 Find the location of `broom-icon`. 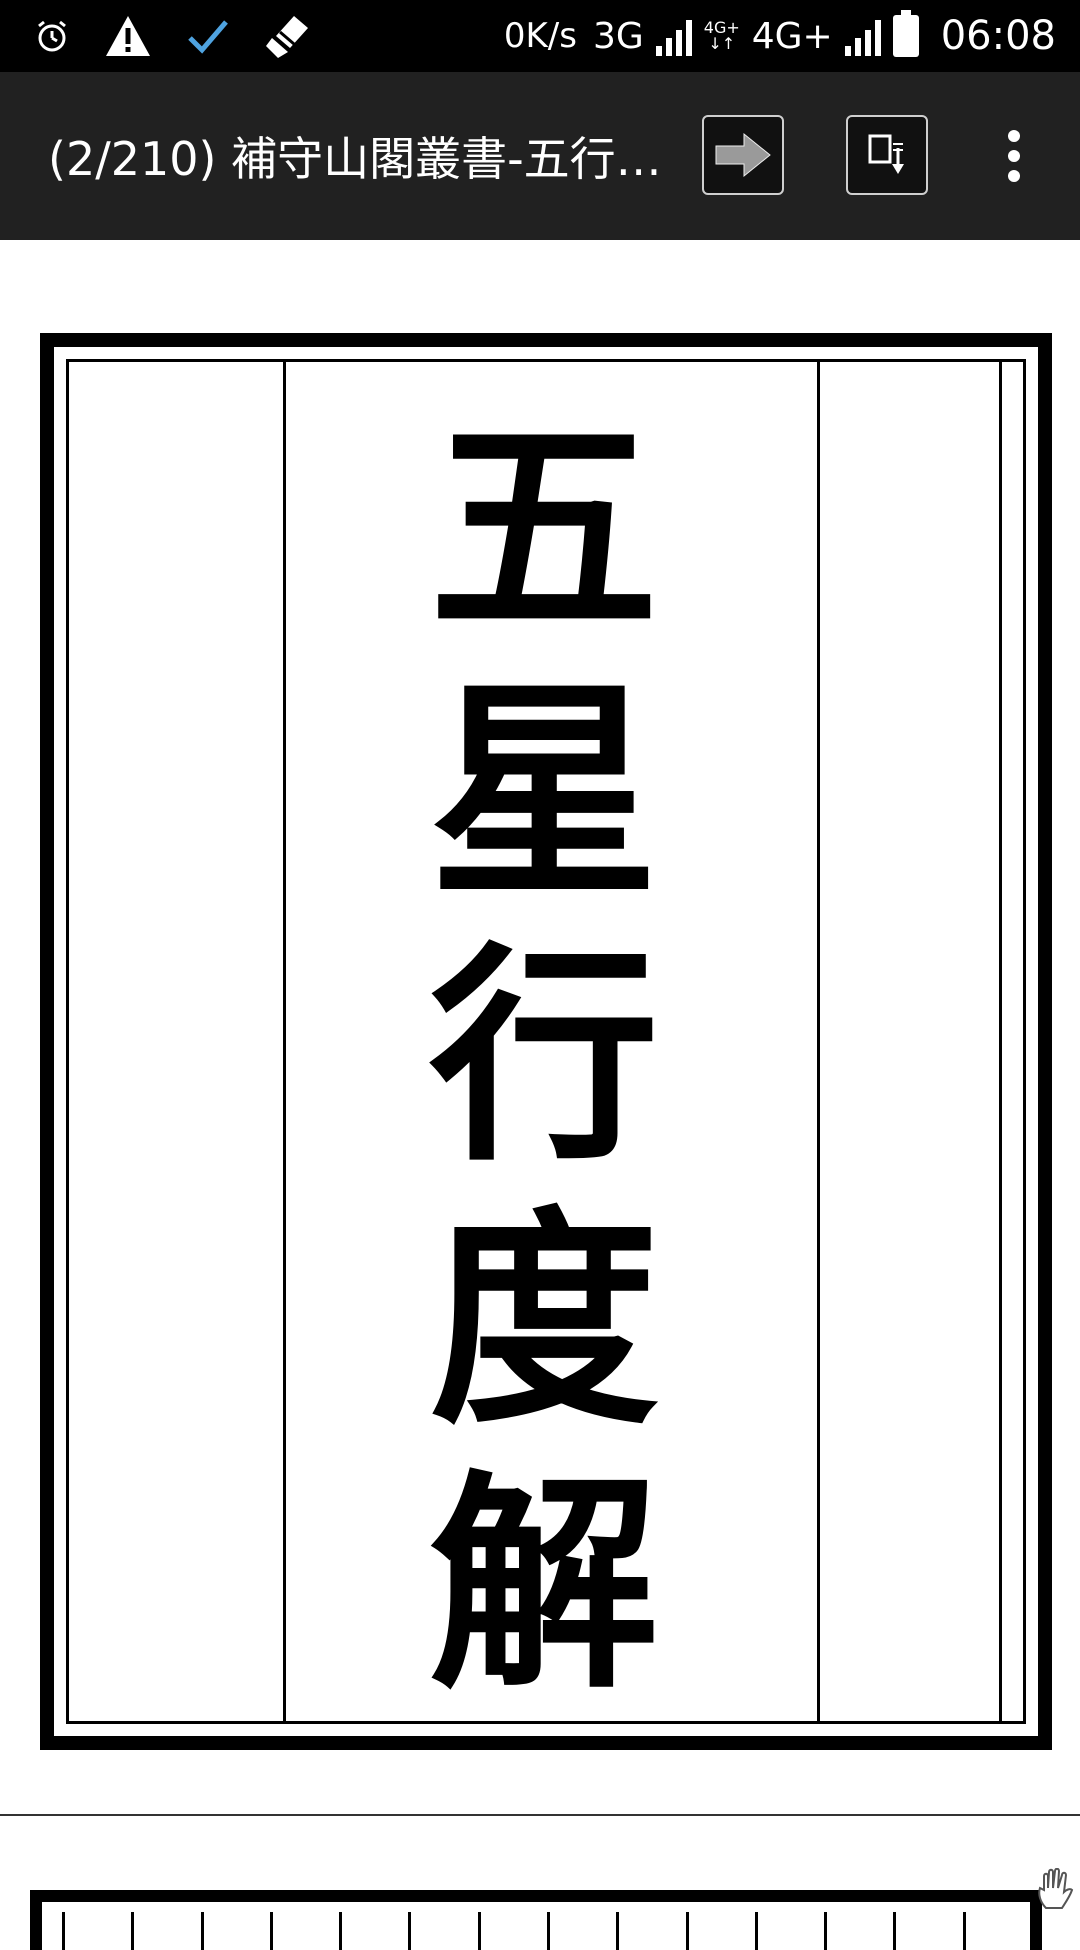

broom-icon is located at coordinates (287, 37).